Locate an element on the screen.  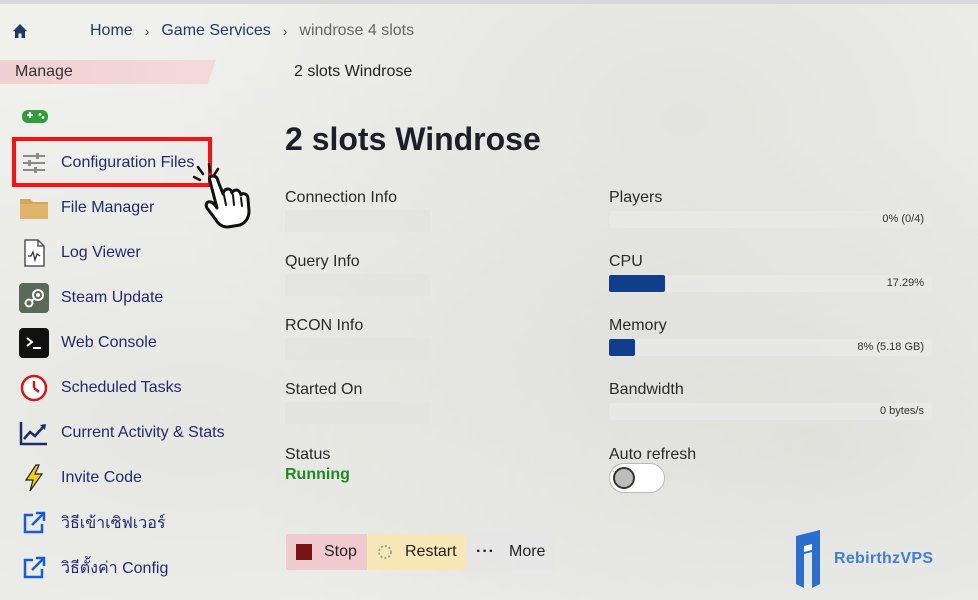
sidebar-item-label: Invite Code is located at coordinates (101, 477).